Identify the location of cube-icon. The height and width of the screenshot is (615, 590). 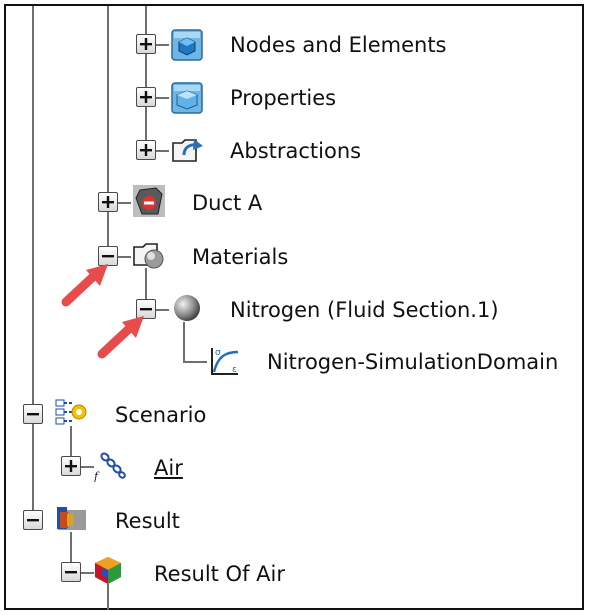
(187, 45).